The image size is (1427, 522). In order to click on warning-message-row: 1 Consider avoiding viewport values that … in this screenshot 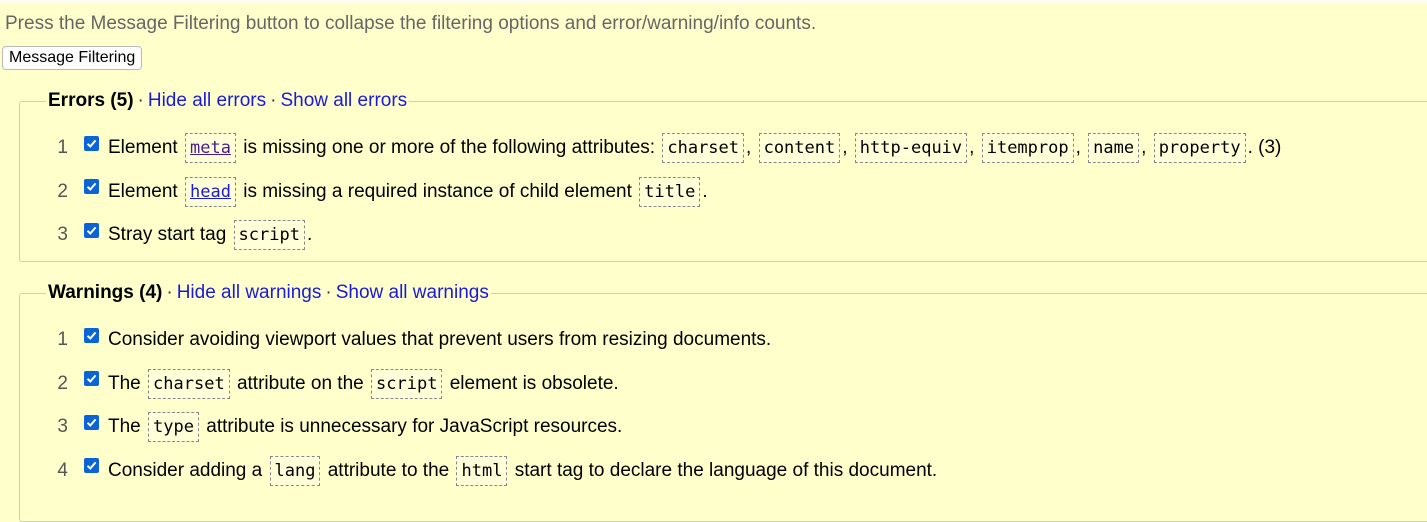, I will do `click(410, 340)`.